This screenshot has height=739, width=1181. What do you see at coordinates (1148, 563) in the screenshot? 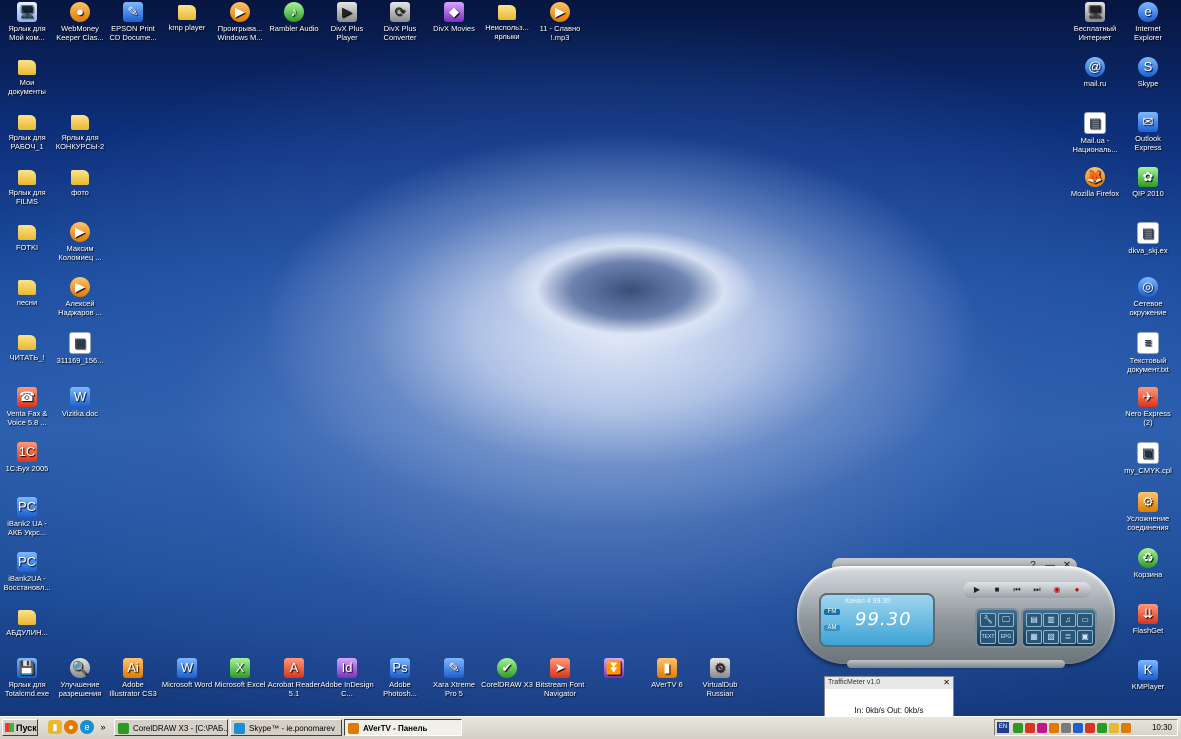
I see `desktop-shortcut: ♻ Корзина` at bounding box center [1148, 563].